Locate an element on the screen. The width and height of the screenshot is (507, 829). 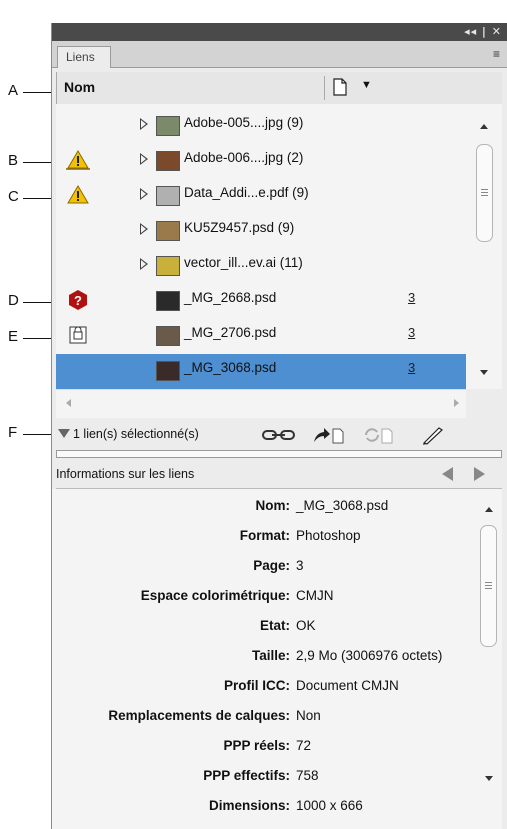
panel-menu-icon: ≡ is located at coordinates (496, 54).